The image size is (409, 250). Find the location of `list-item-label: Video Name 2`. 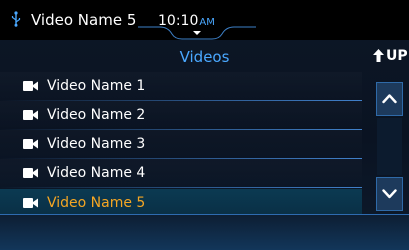

list-item-label: Video Name 2 is located at coordinates (96, 115).